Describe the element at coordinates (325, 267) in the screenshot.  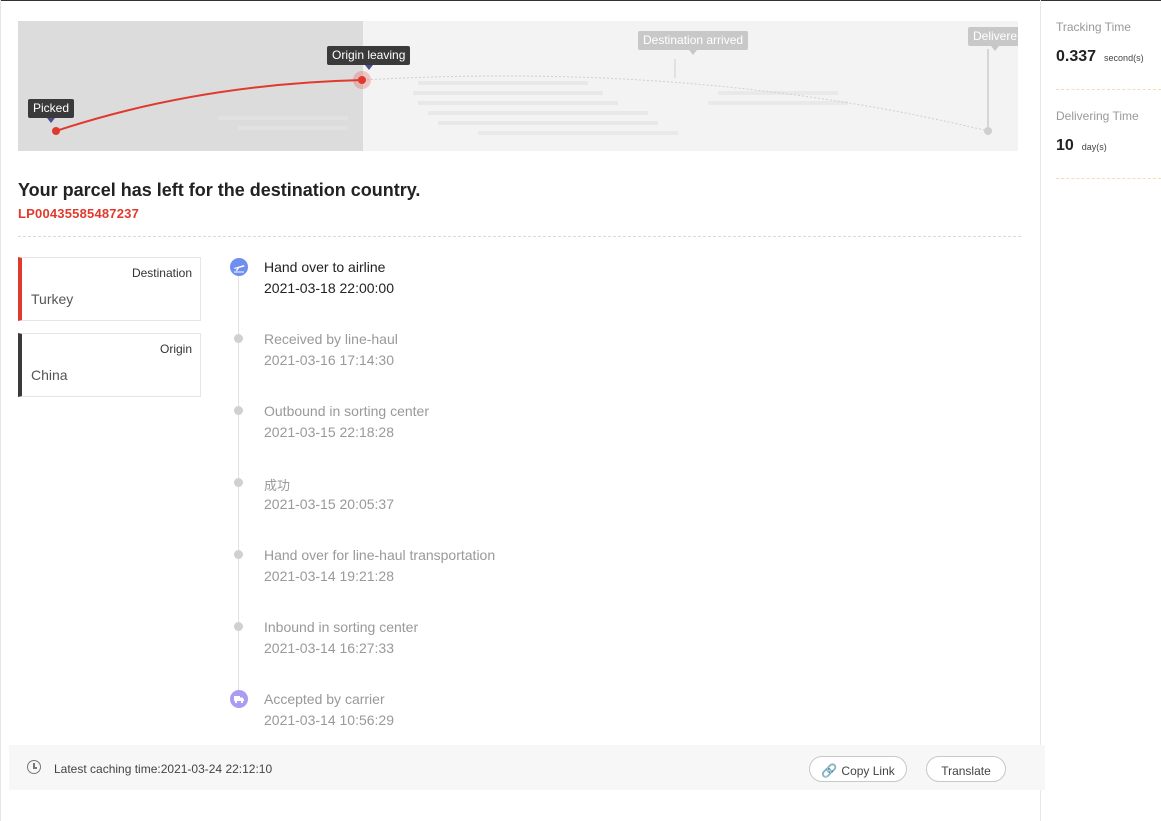
I see `event-status: Hand over to airline` at that location.